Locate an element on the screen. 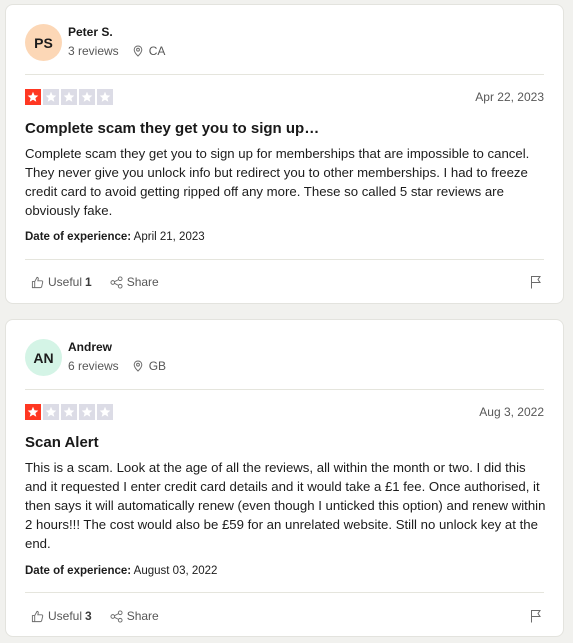 The image size is (573, 643). reviewer-name: Andrew is located at coordinates (90, 347).